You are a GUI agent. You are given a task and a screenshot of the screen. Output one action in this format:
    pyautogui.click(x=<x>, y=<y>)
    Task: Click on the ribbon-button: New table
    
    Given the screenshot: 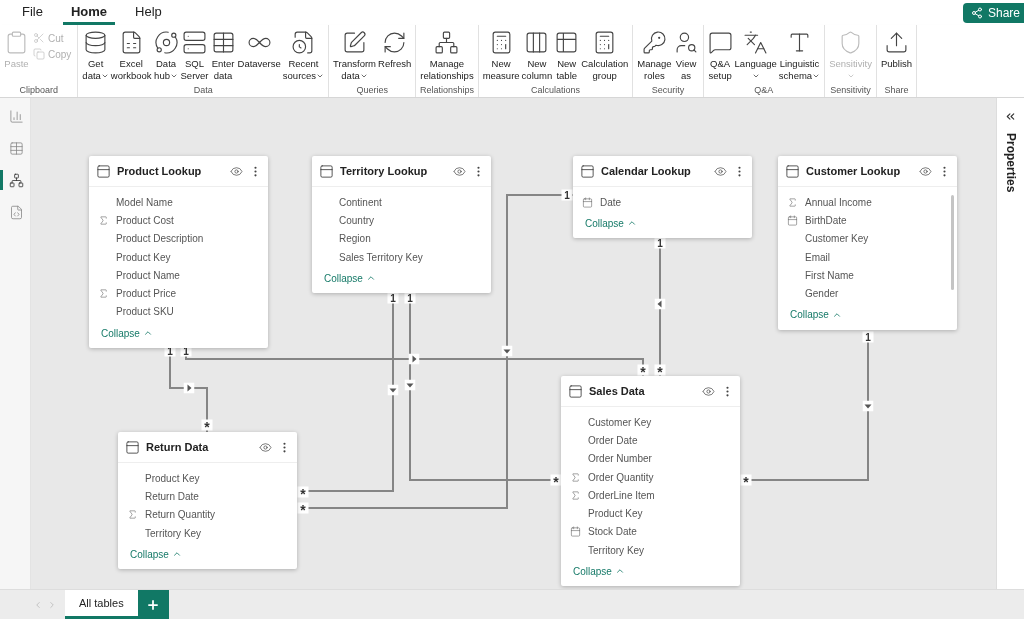 What is the action you would take?
    pyautogui.click(x=567, y=56)
    